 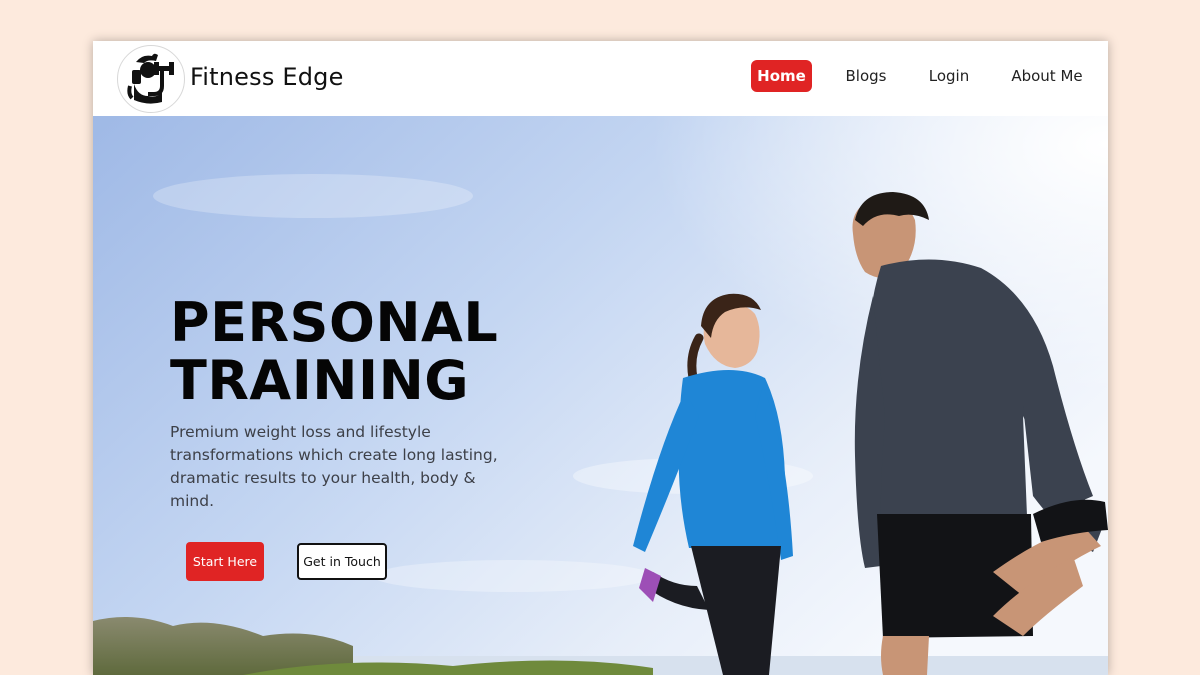 I want to click on nav-blogs-label: Blogs, so click(x=866, y=76).